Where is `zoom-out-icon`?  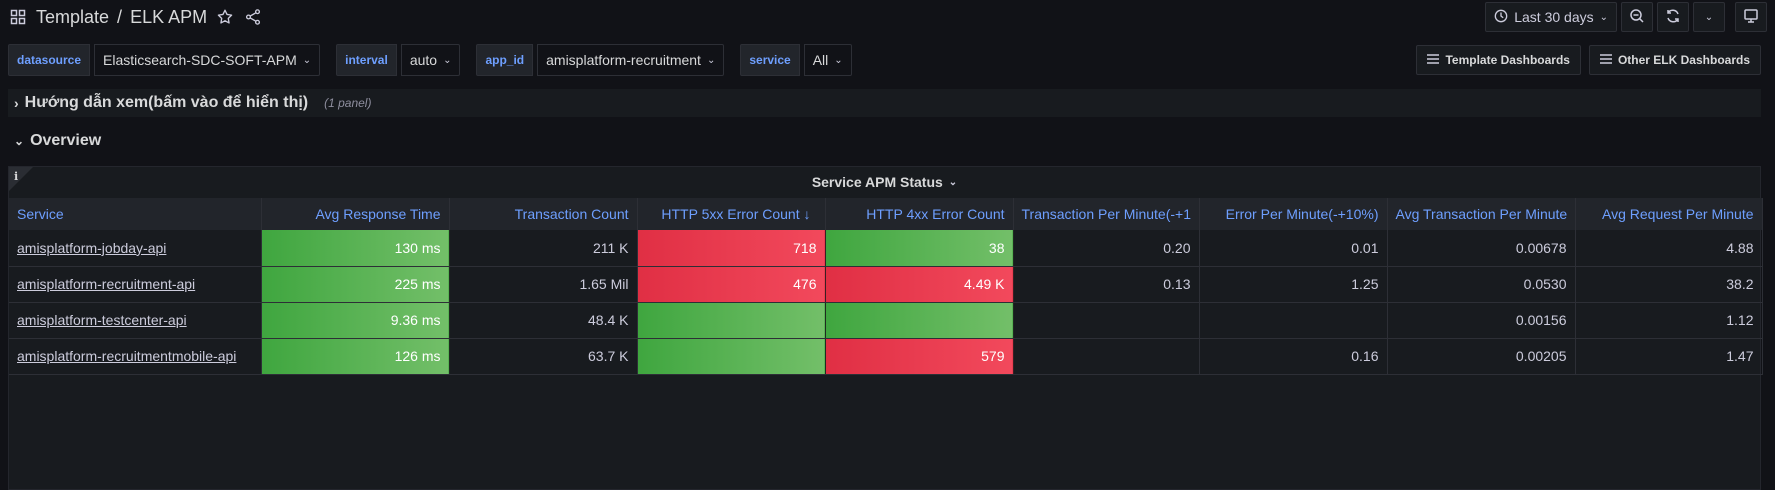
zoom-out-icon is located at coordinates (1637, 17).